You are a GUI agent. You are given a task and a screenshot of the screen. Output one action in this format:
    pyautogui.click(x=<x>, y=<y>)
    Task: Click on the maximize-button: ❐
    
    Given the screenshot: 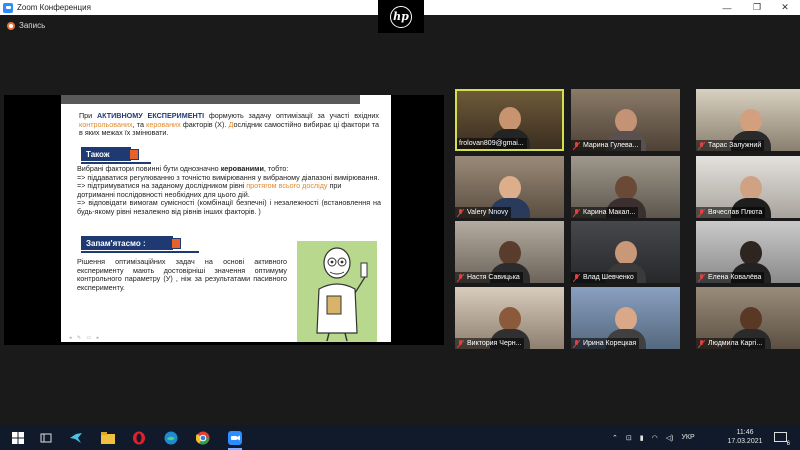 What is the action you would take?
    pyautogui.click(x=757, y=7)
    